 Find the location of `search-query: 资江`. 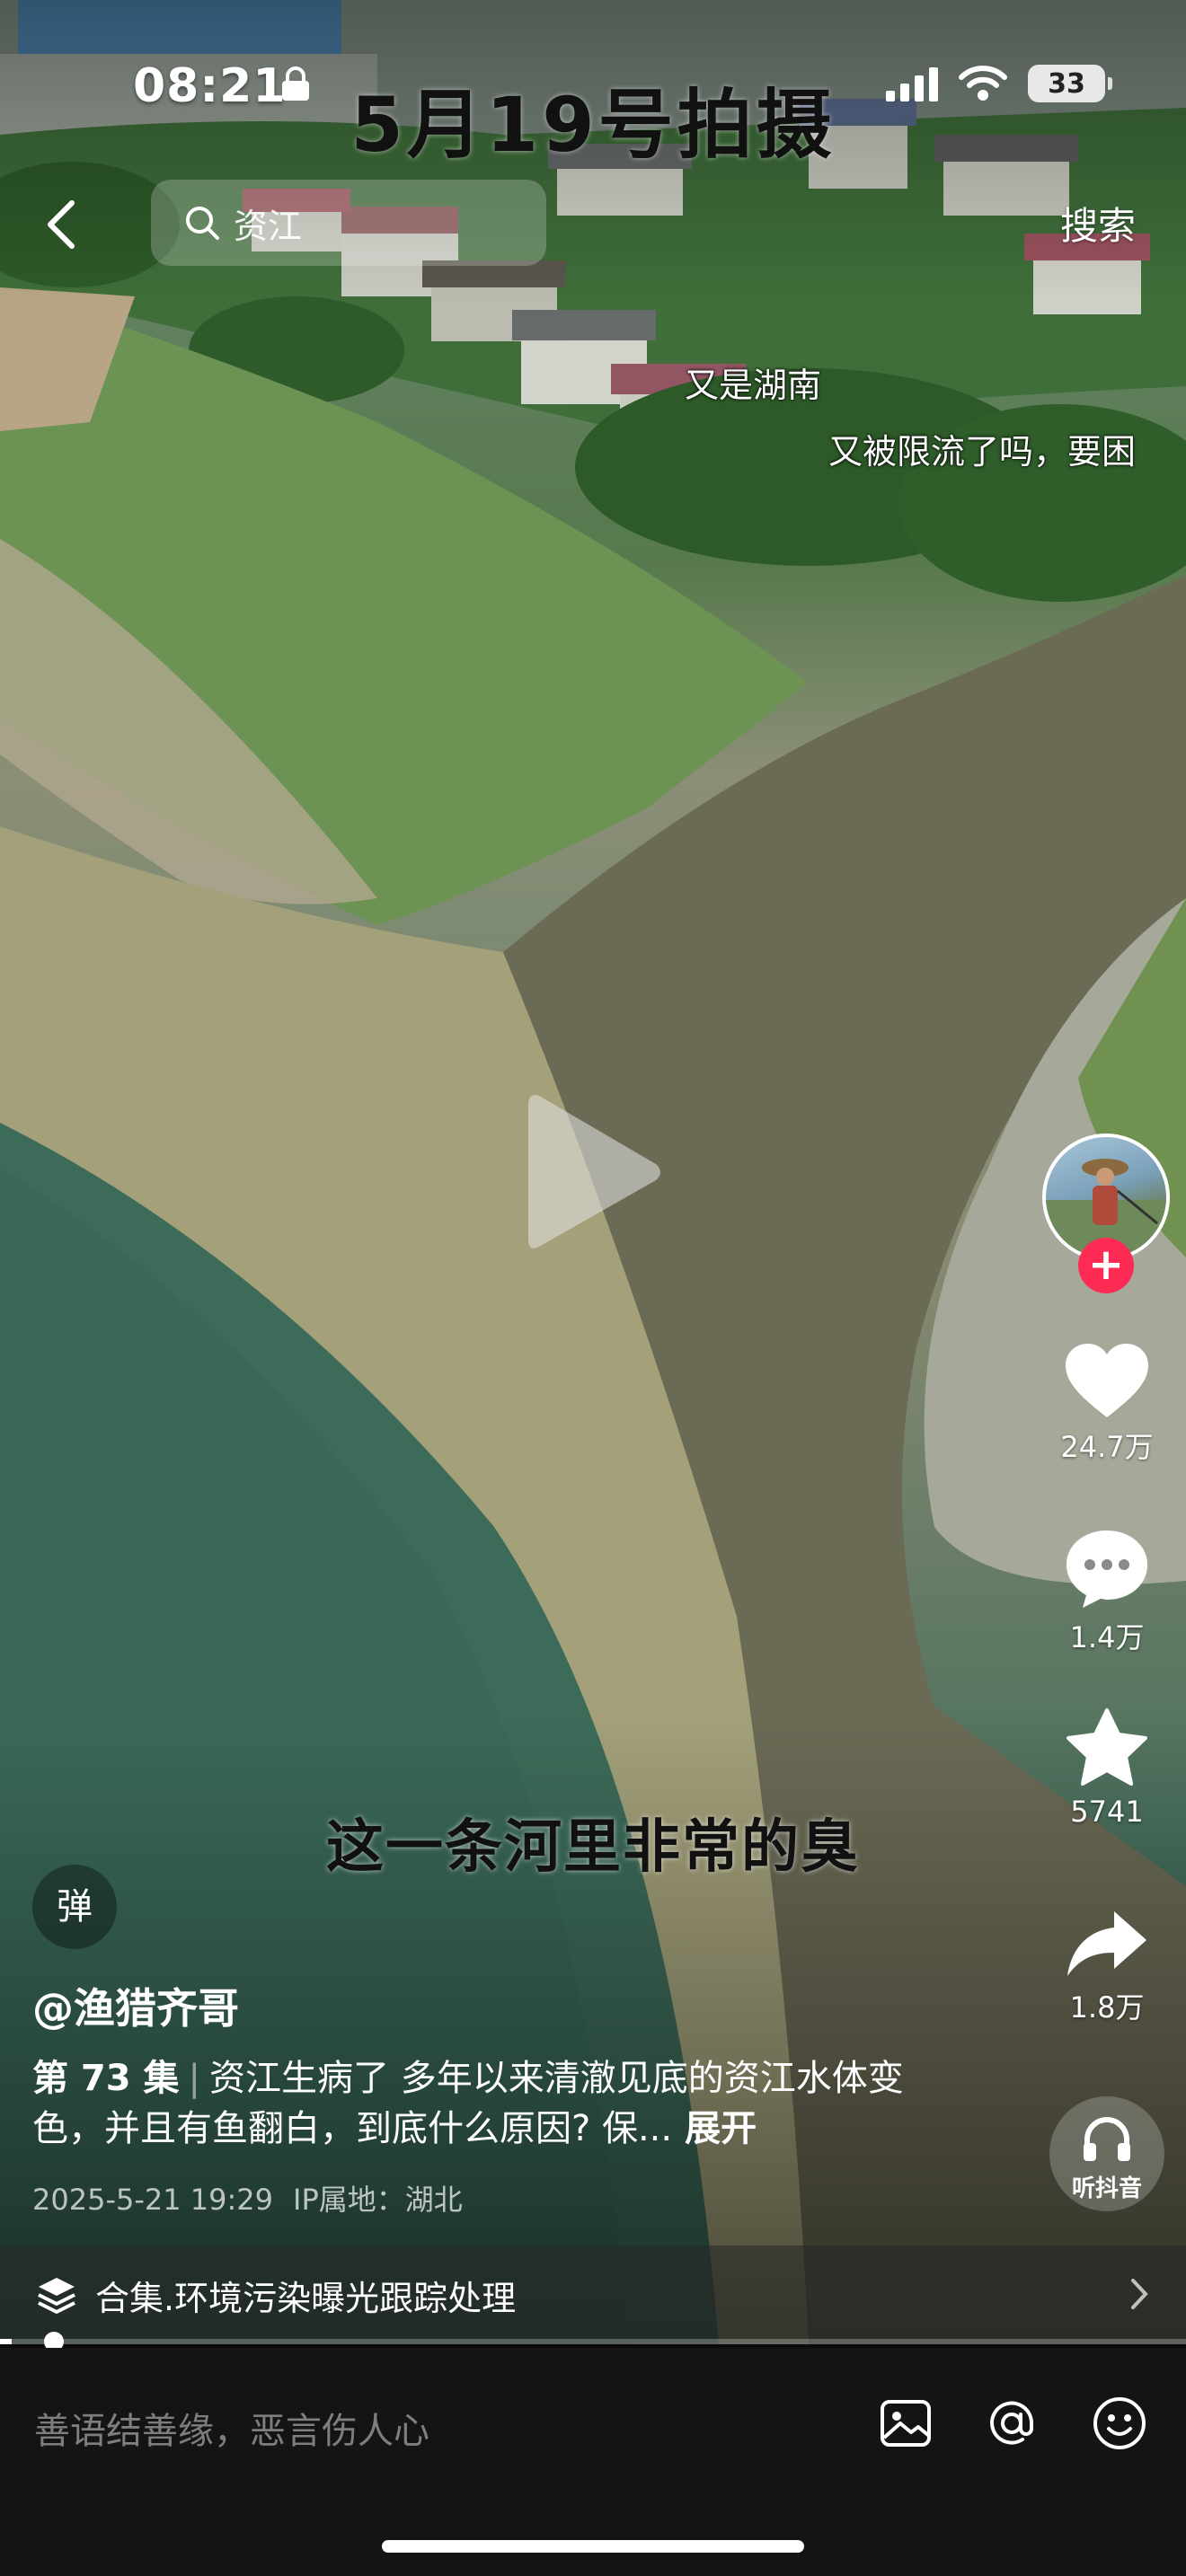

search-query: 资江 is located at coordinates (268, 226).